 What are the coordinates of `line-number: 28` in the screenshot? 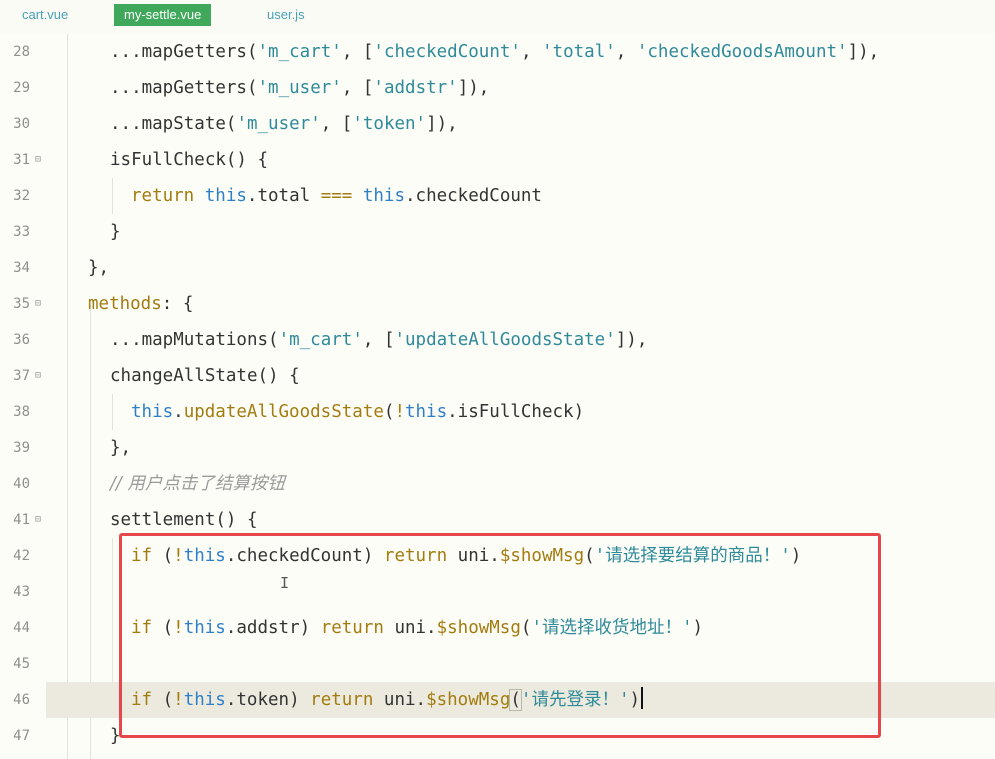 It's located at (21, 52).